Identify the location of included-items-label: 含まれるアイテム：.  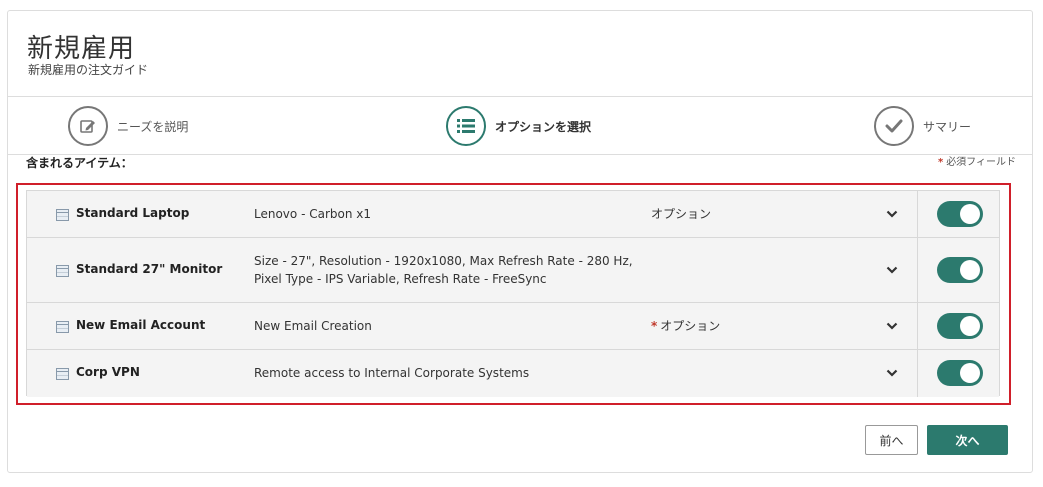
(79, 163).